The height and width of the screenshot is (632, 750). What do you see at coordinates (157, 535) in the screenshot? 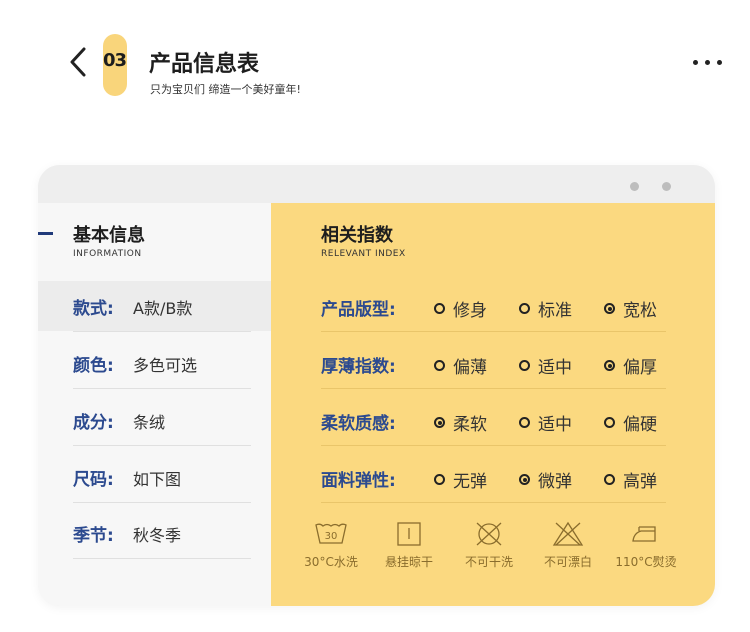
I see `info-row-value: 秋冬季` at bounding box center [157, 535].